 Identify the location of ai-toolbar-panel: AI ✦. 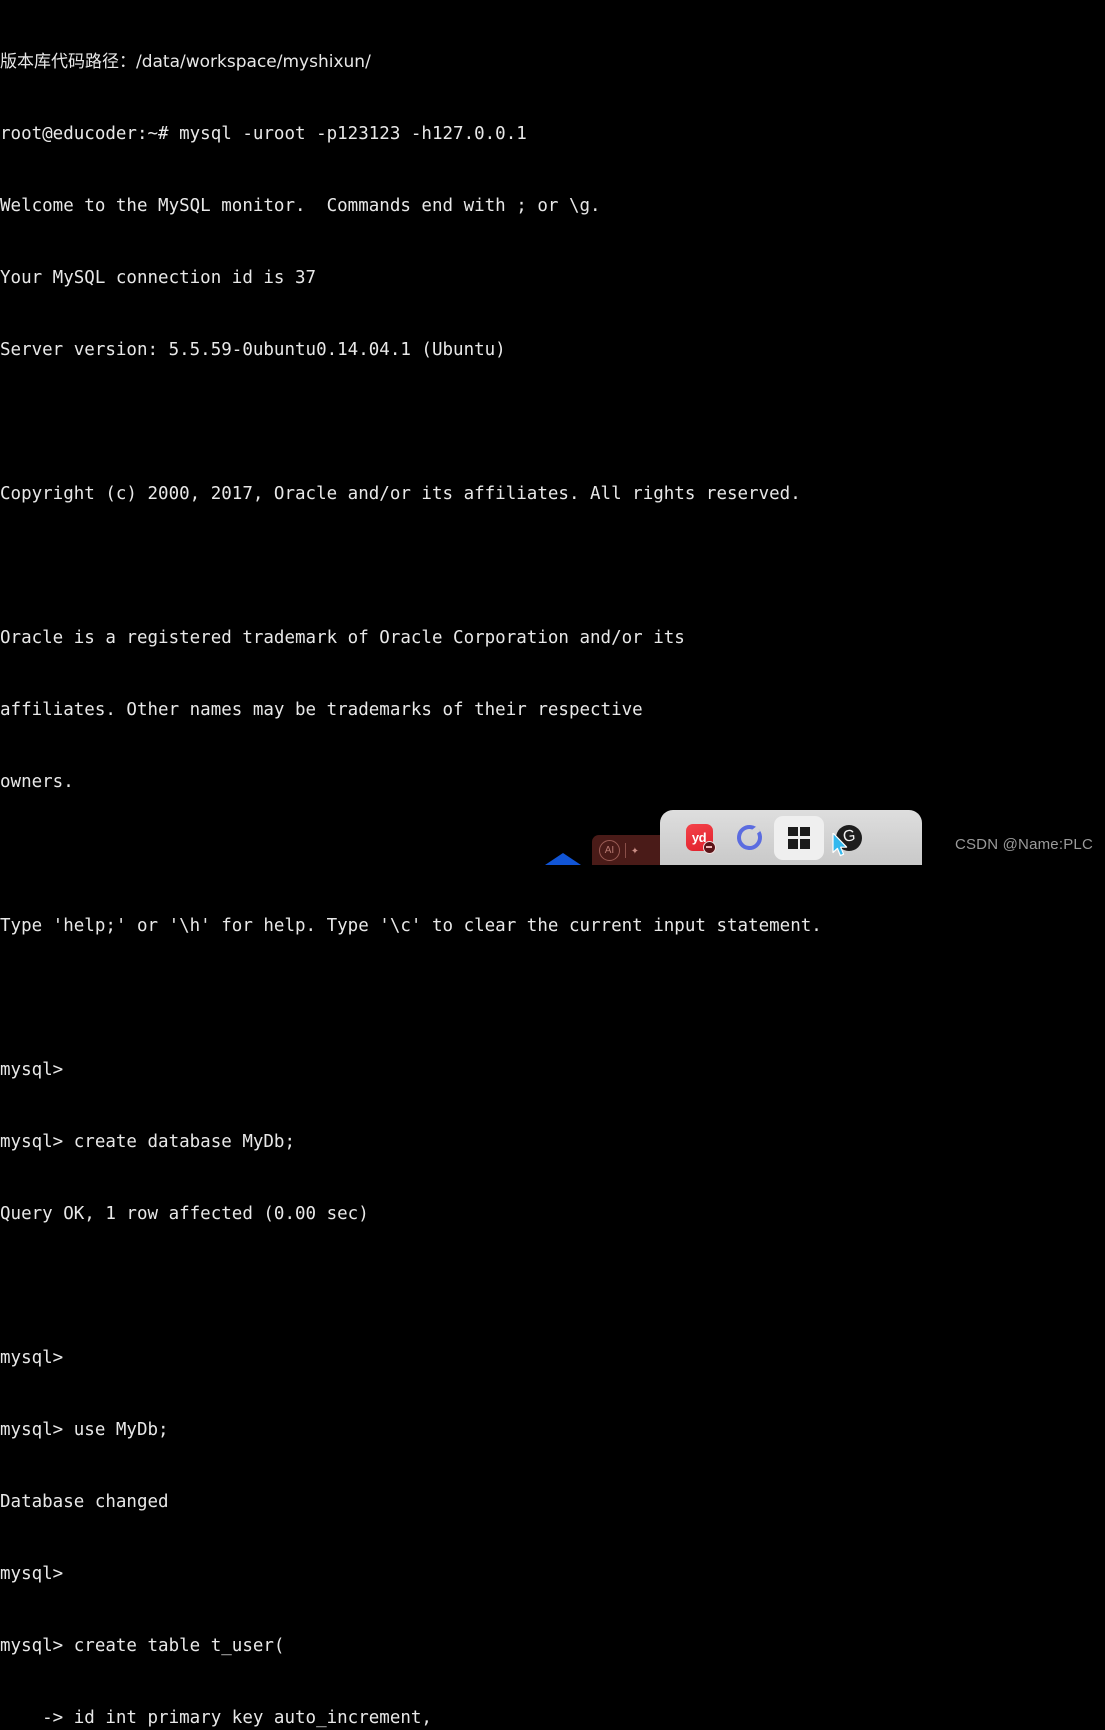
(631, 850).